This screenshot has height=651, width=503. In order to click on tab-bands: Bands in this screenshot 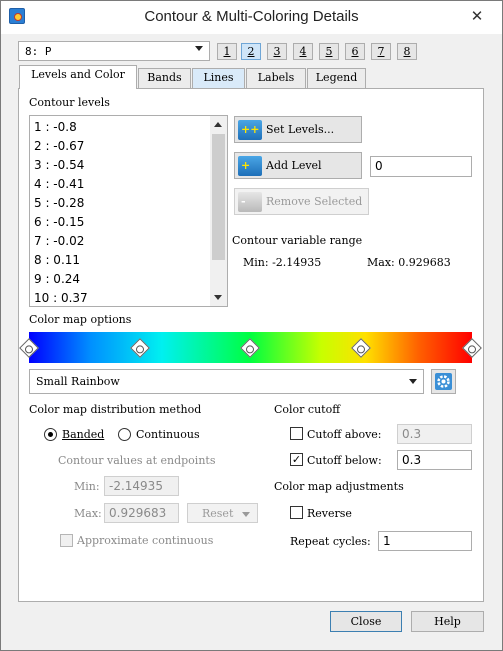, I will do `click(164, 78)`.